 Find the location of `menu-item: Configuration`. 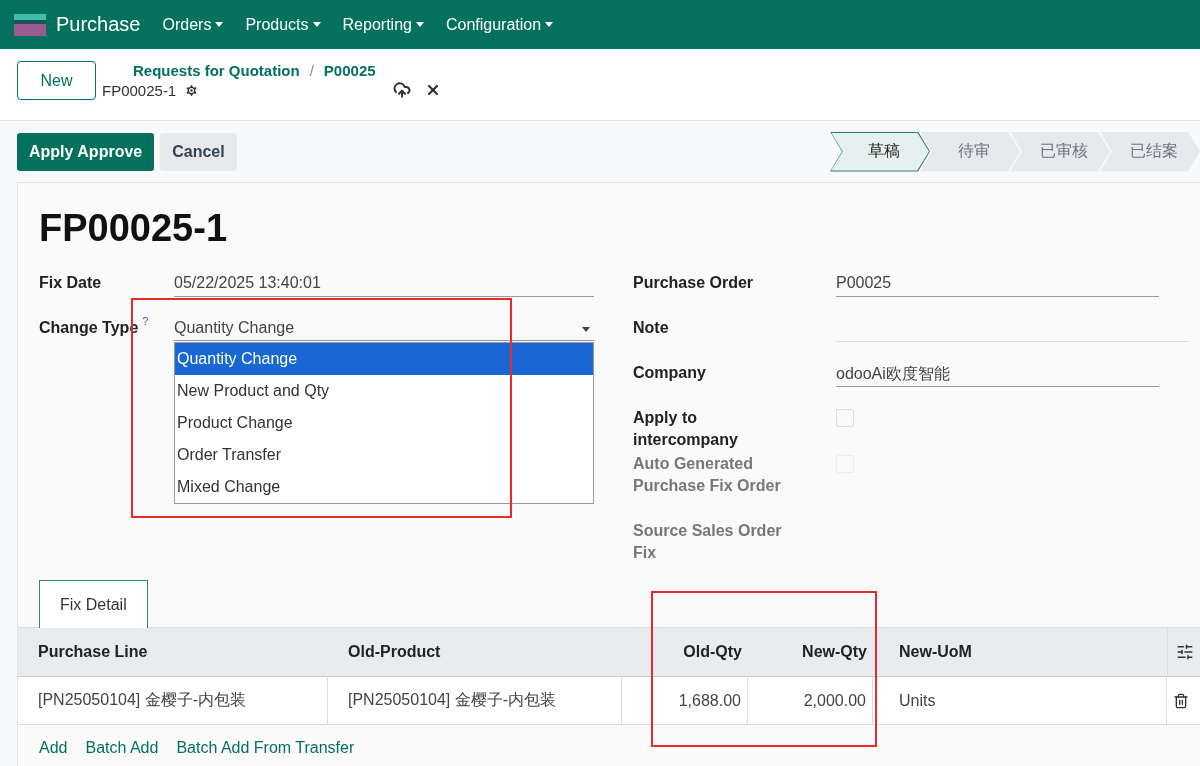

menu-item: Configuration is located at coordinates (499, 24).